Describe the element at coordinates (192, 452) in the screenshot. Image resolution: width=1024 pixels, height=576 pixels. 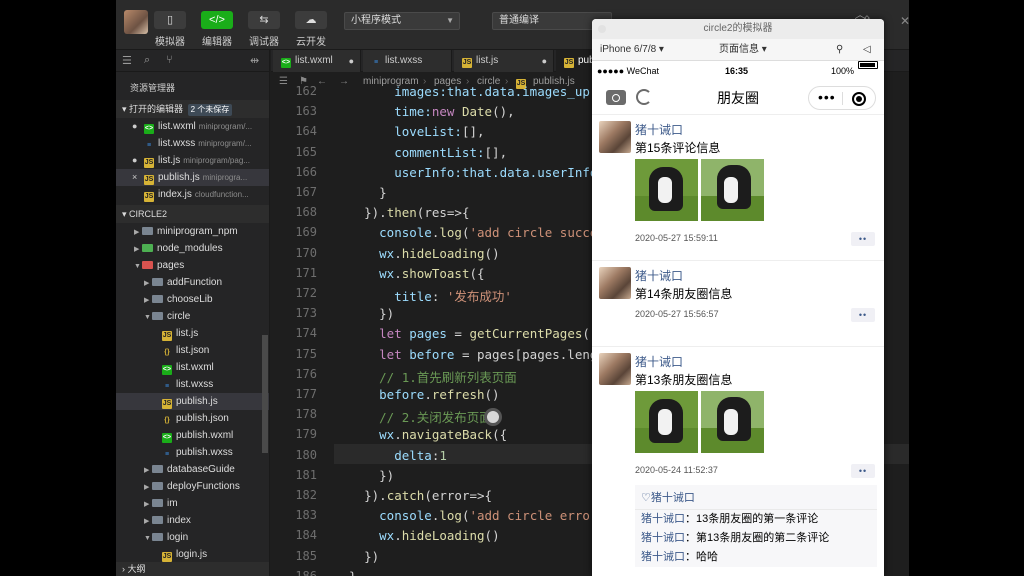
I see `tree-item: ≡ publish.wxss` at that location.